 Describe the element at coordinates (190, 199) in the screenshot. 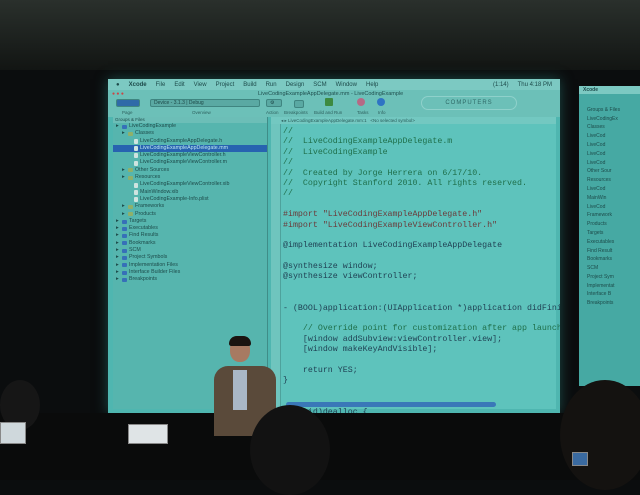

I see `sidebar-item: LiveCodingExample-Info.plist` at that location.